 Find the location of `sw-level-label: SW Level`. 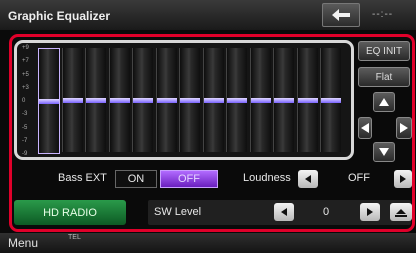

sw-level-label: SW Level is located at coordinates (178, 212).